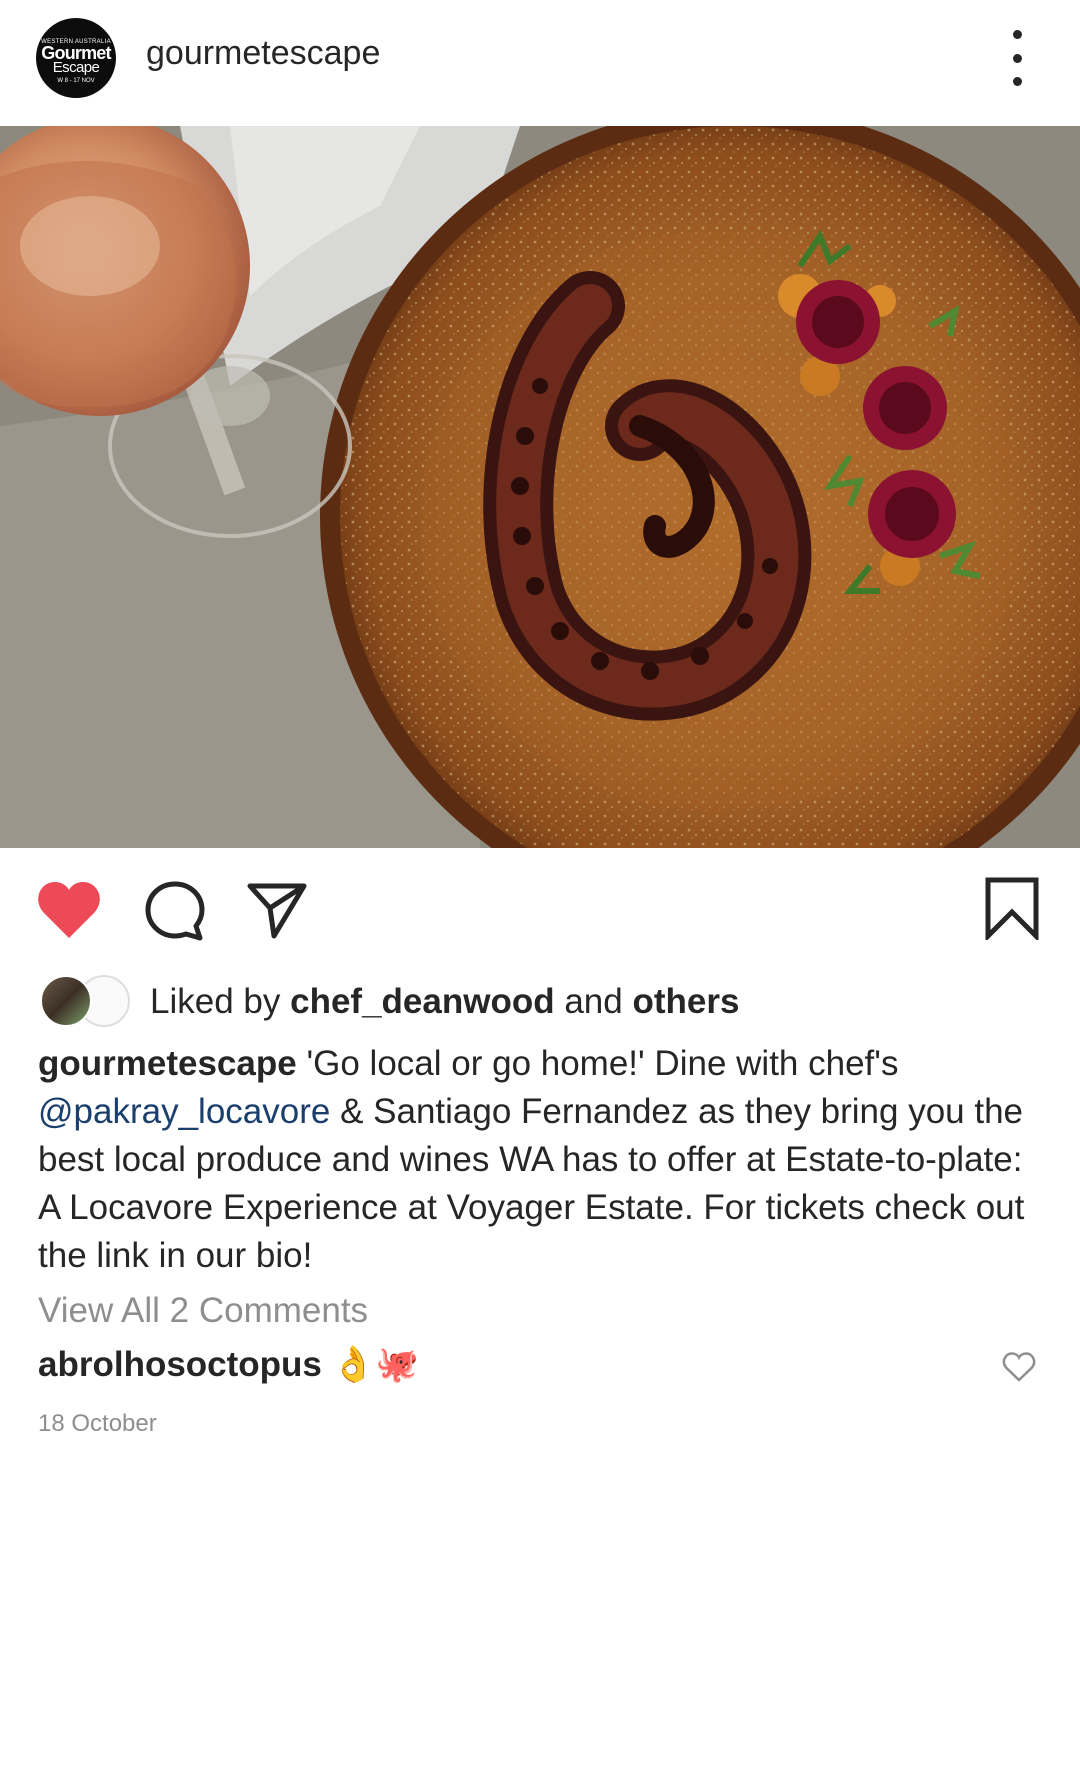 The image size is (1080, 1786). I want to click on heart-outline-icon, so click(1019, 1369).